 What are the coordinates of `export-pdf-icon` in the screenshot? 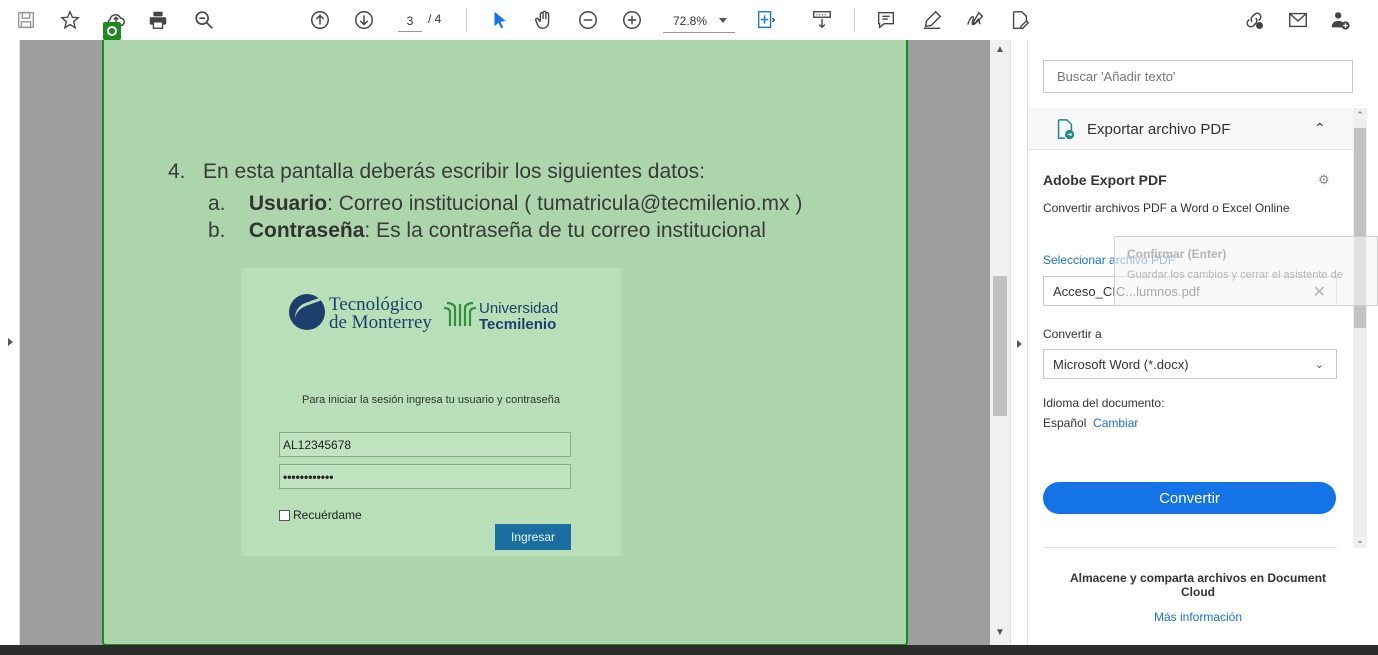 It's located at (1066, 129).